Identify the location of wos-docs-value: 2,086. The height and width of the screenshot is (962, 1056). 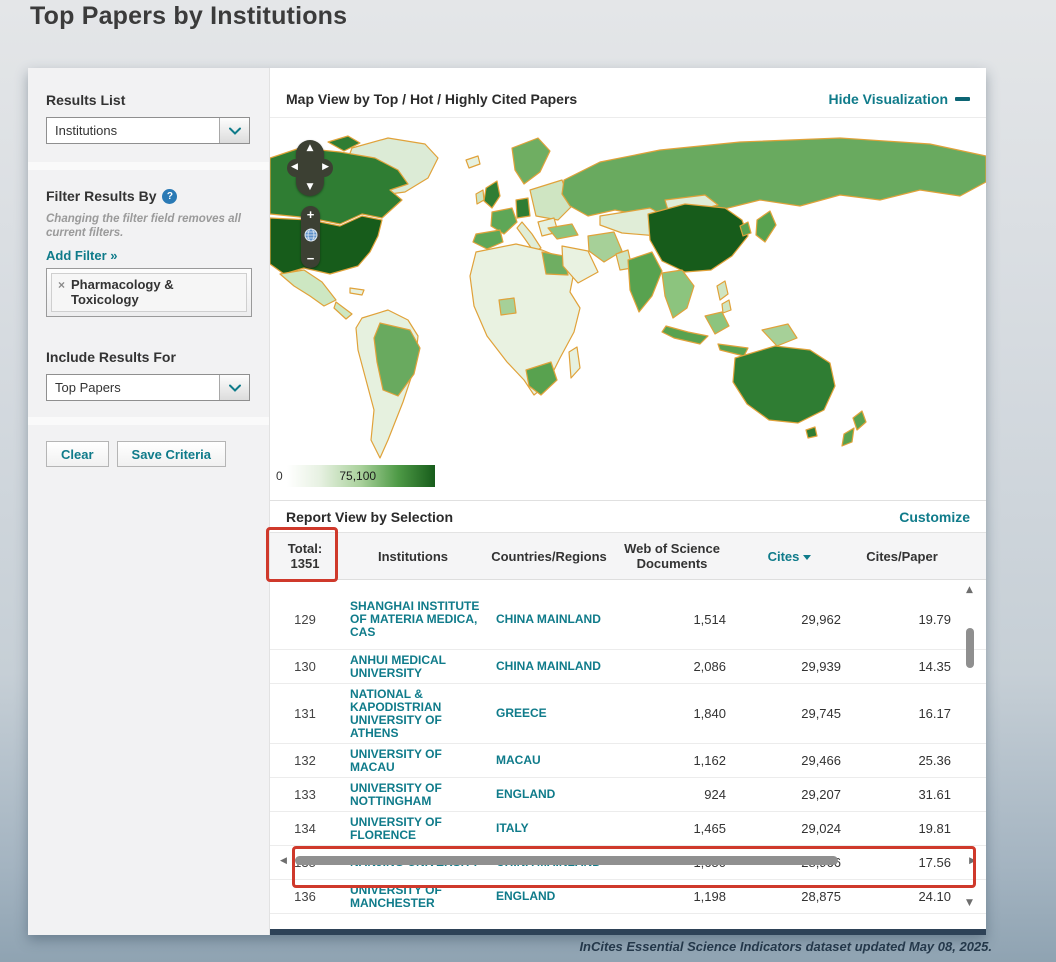
(709, 666).